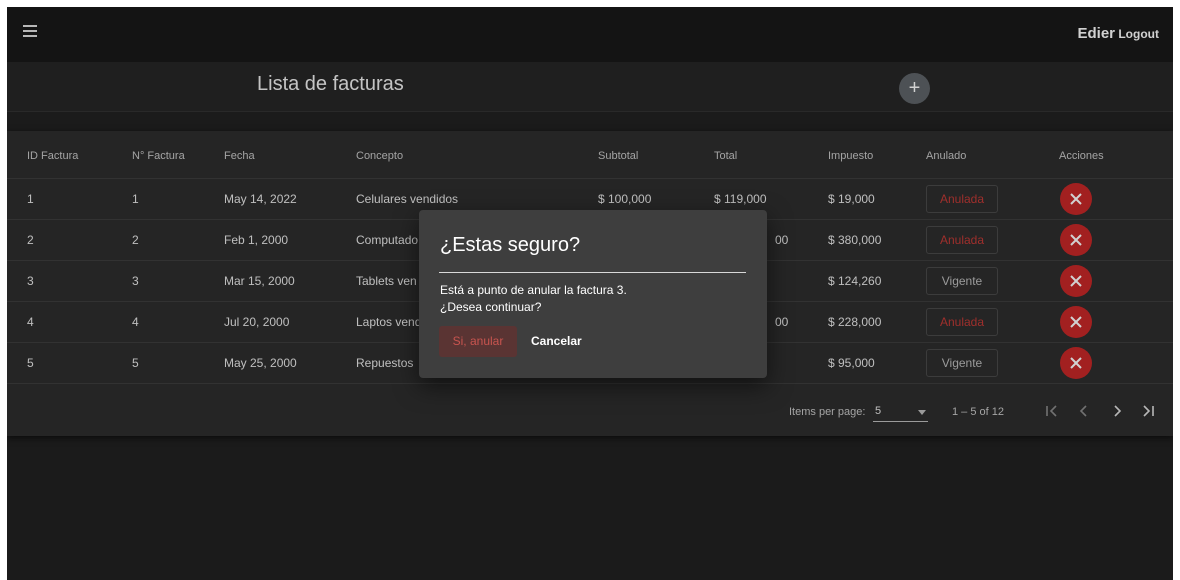 This screenshot has height=580, width=1180. I want to click on dialog-message: Está a punto de anular la factura 3., so click(533, 290).